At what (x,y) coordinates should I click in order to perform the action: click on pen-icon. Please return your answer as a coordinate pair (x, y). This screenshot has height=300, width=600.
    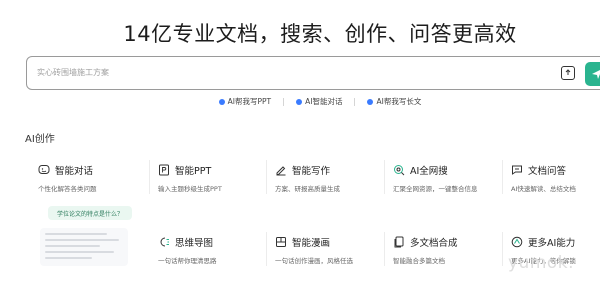
    Looking at the image, I should click on (281, 170).